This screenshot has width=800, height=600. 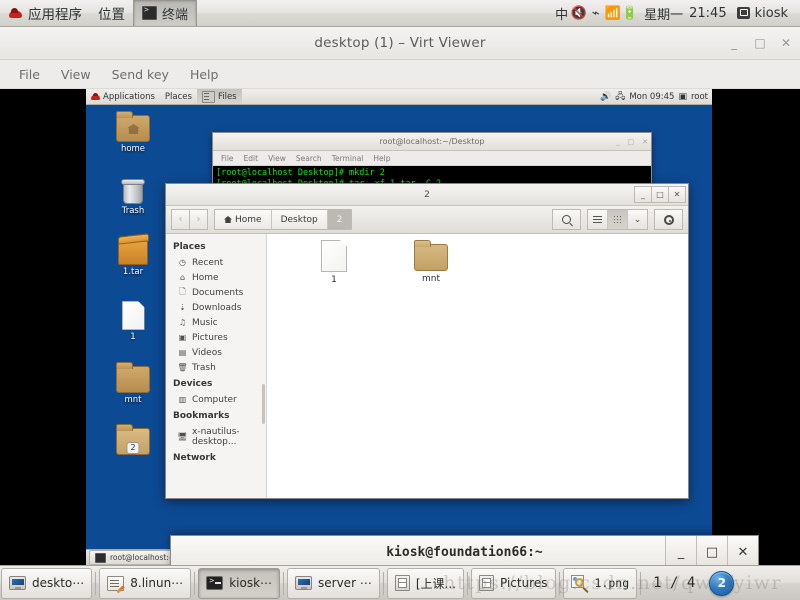 What do you see at coordinates (680, 552) in the screenshot?
I see `host-terminal-minimize-button: _` at bounding box center [680, 552].